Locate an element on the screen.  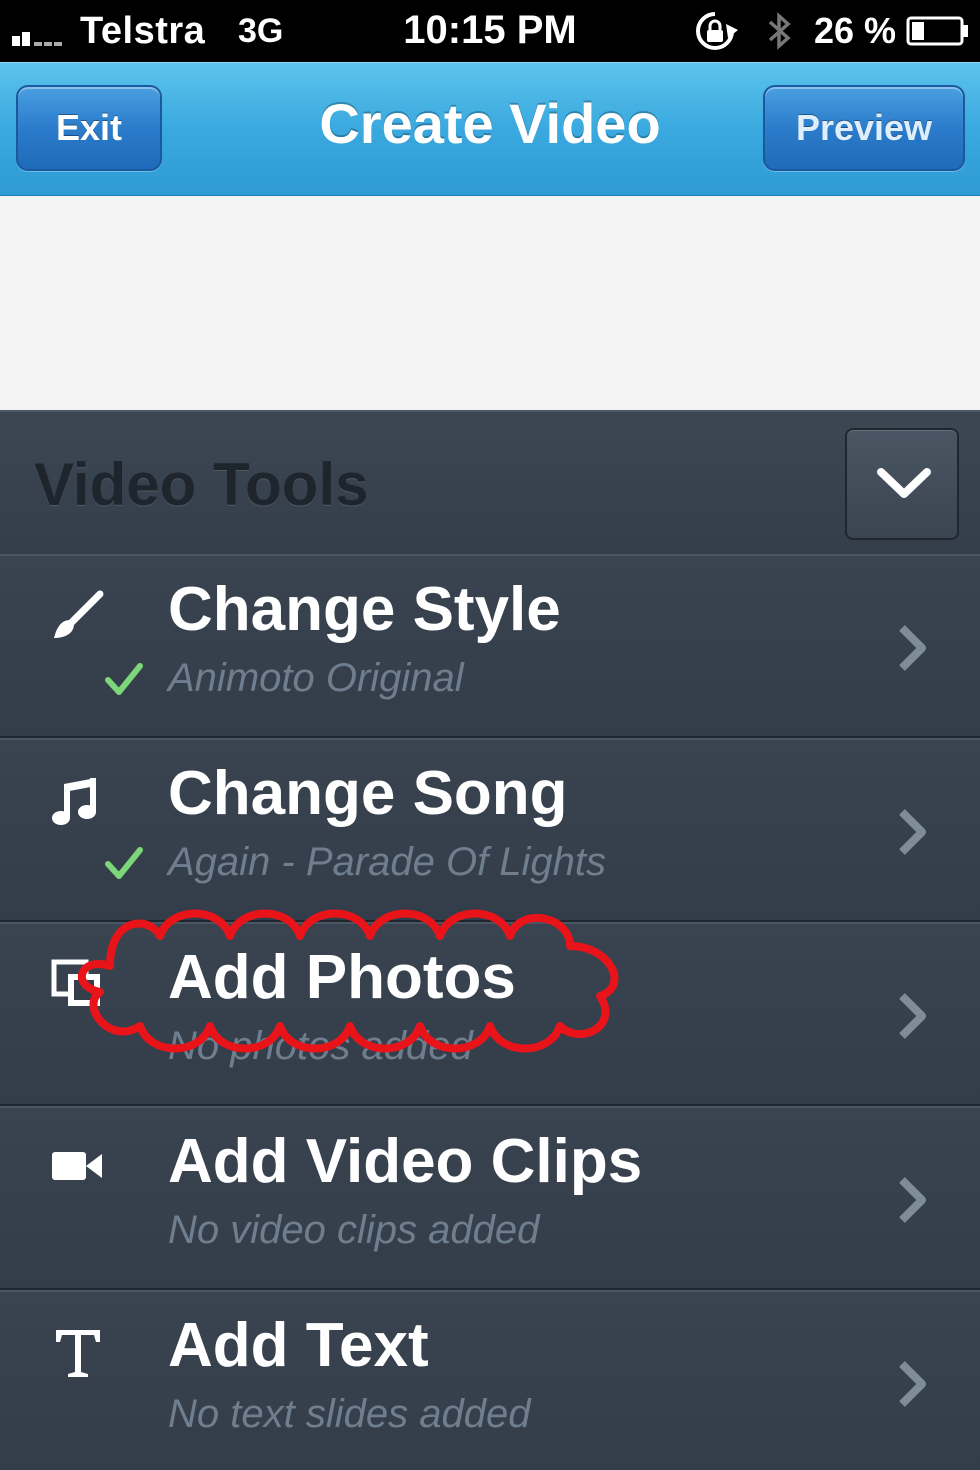
music-note-icon is located at coordinates (74, 801).